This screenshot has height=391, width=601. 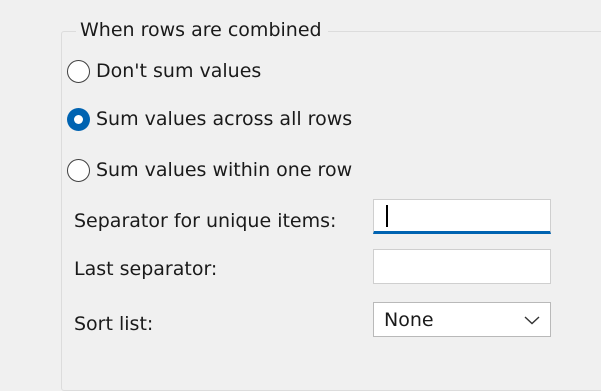 I want to click on radio-dont-sum: Don't sum values, so click(x=164, y=71).